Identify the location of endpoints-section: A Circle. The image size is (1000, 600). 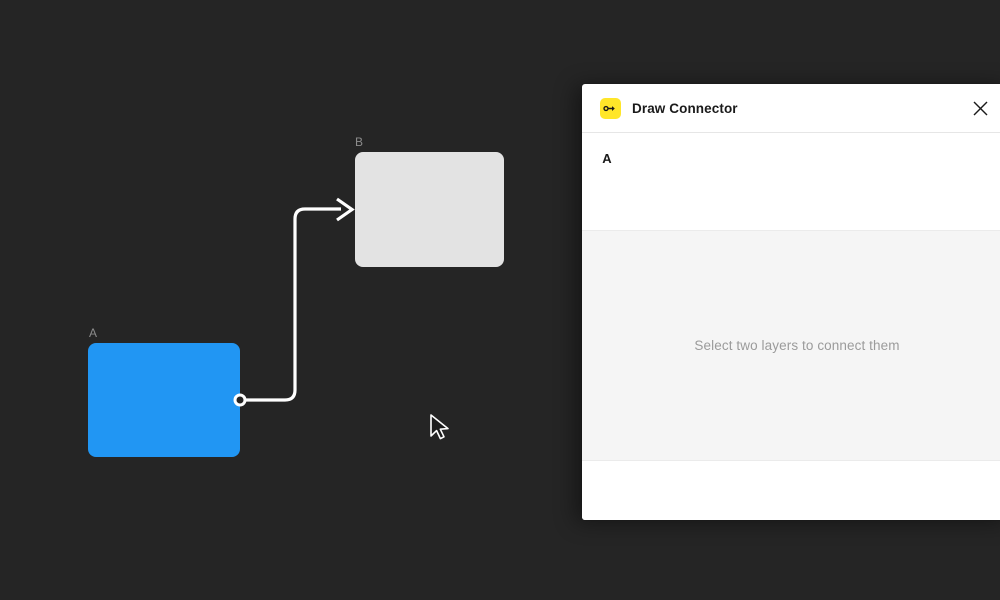
(791, 182).